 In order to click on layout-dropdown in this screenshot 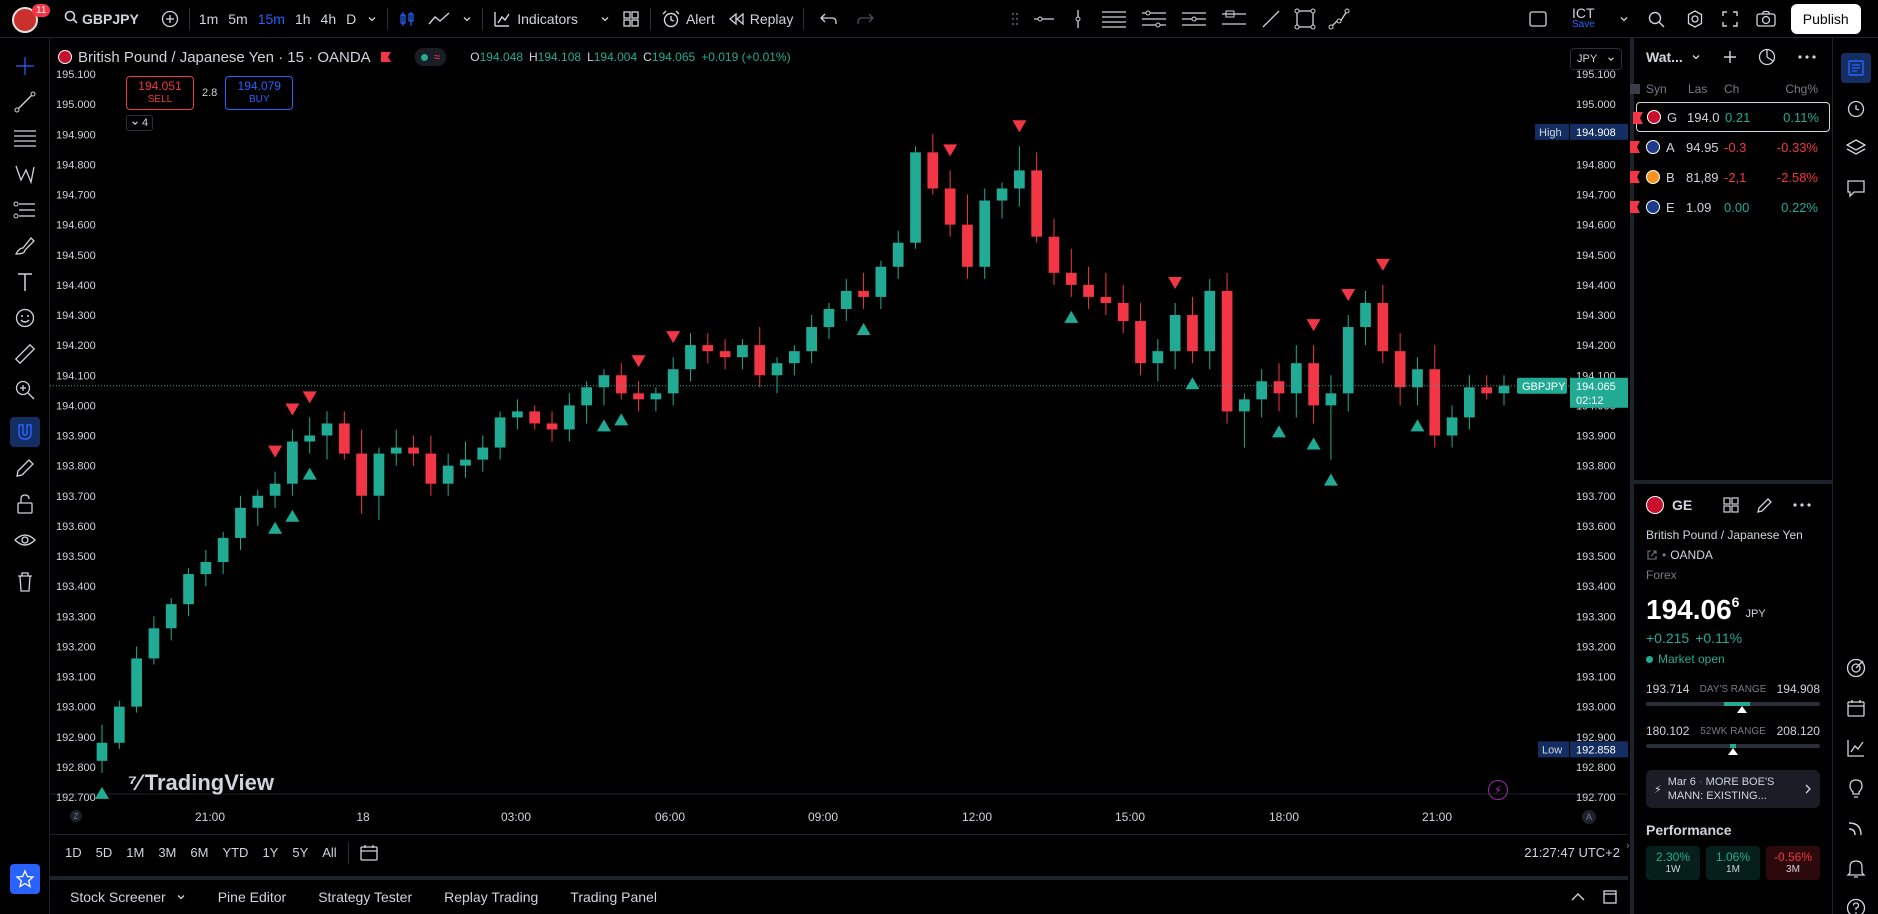, I will do `click(1624, 19)`.